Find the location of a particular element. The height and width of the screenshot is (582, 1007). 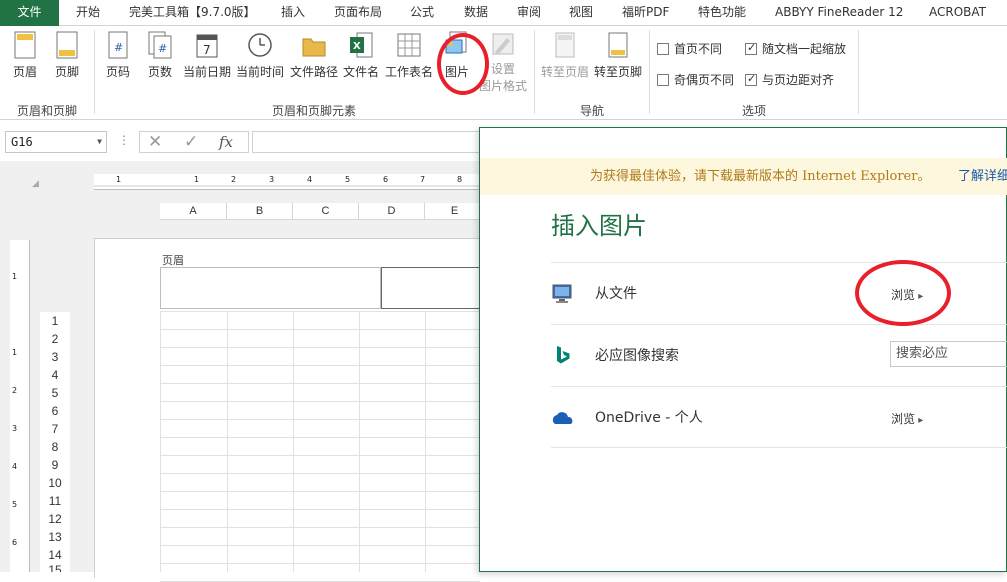

ruler-number: 6 is located at coordinates (386, 179).